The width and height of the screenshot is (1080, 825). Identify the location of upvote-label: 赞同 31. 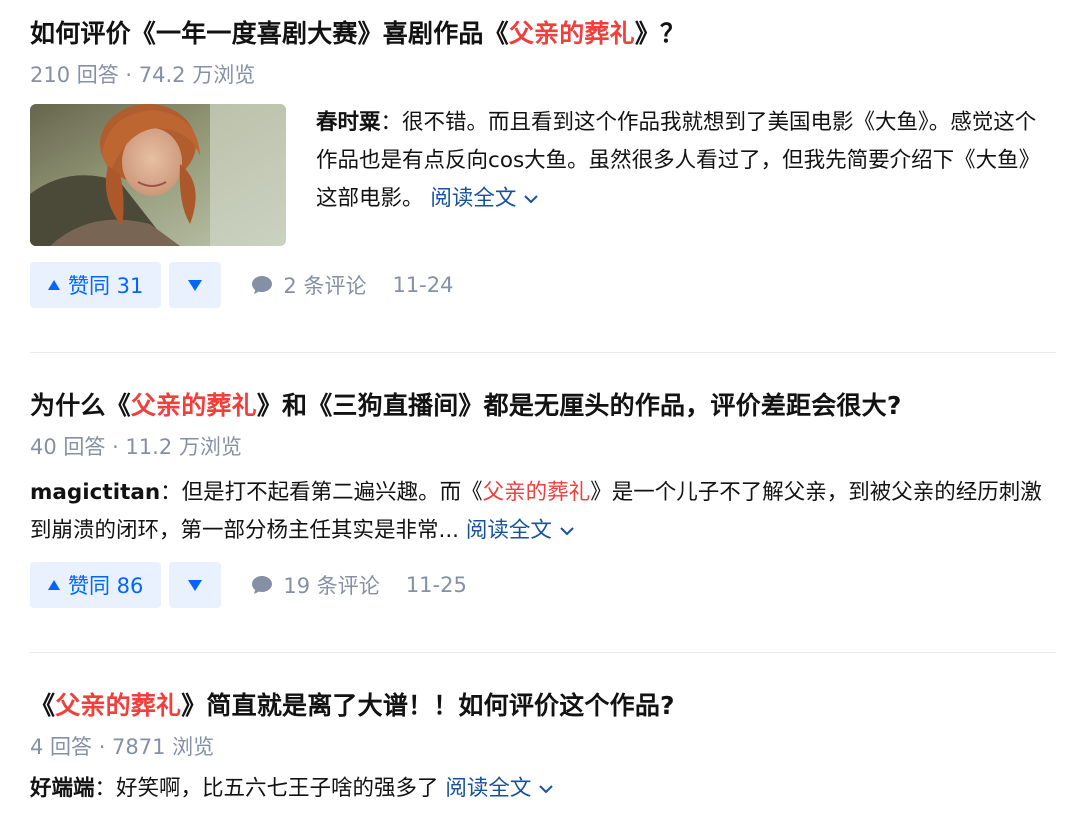
(106, 286).